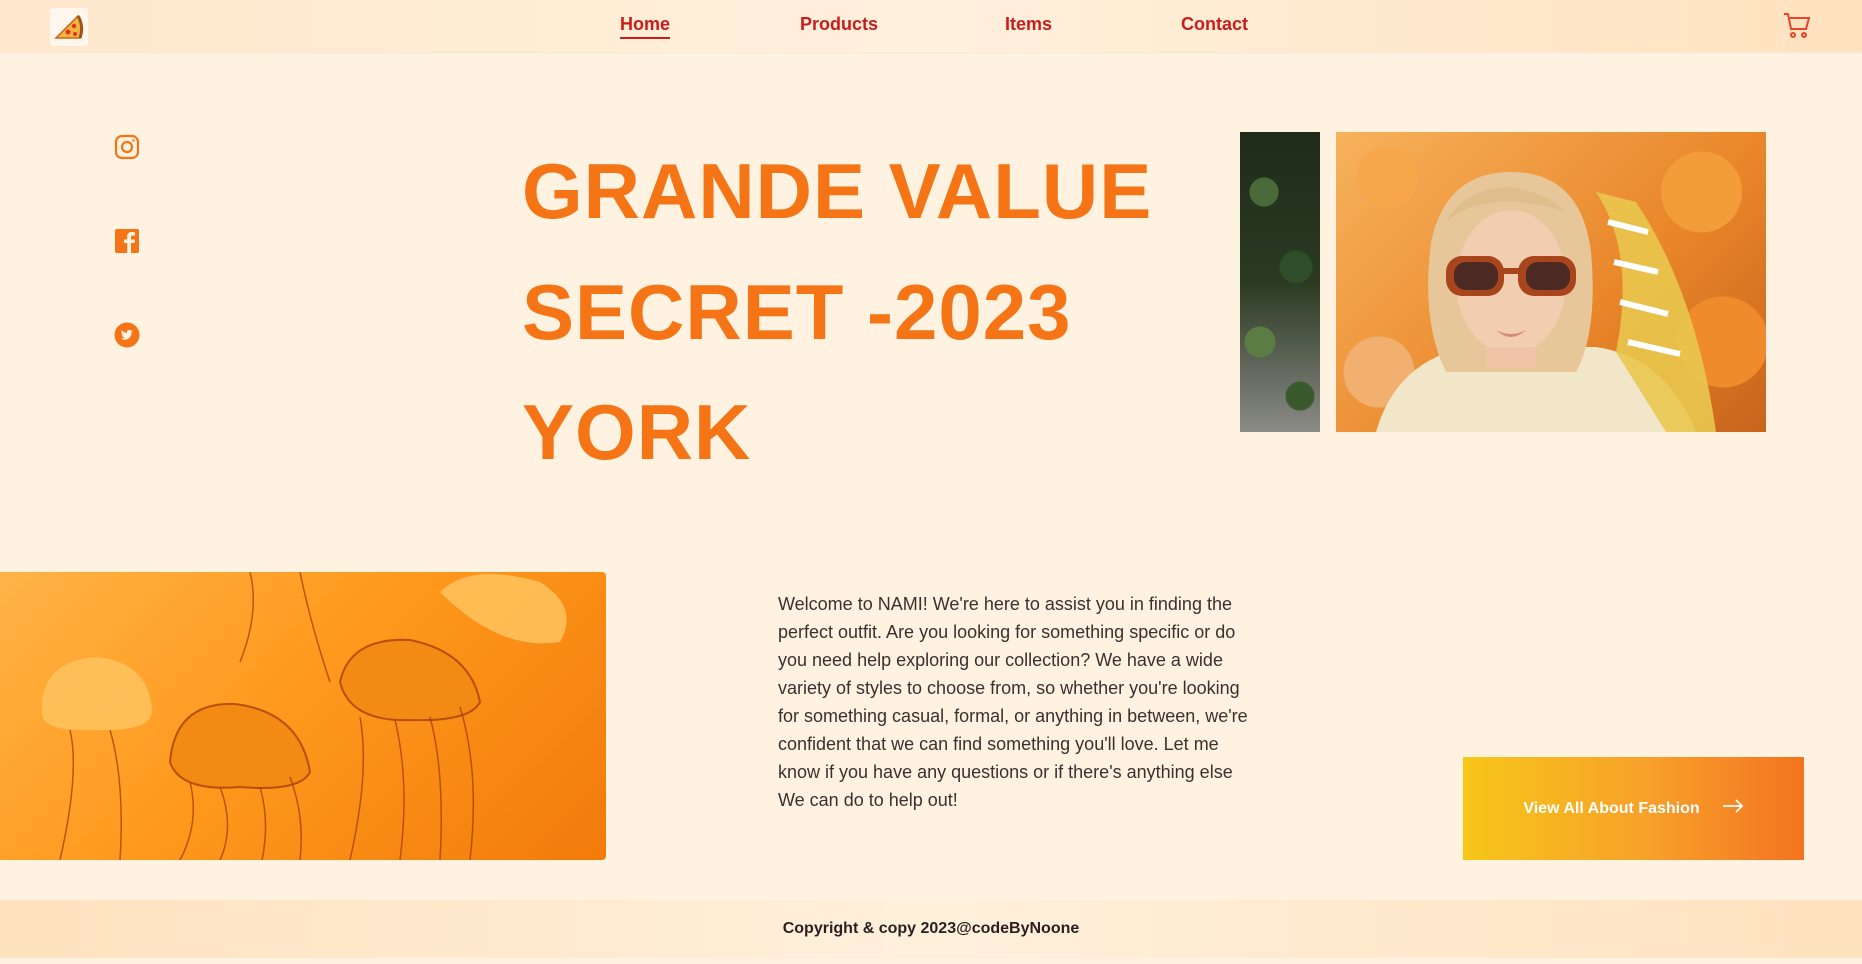 This screenshot has height=964, width=1862. Describe the element at coordinates (637, 432) in the screenshot. I see `hero-title-line-3: YORK` at that location.